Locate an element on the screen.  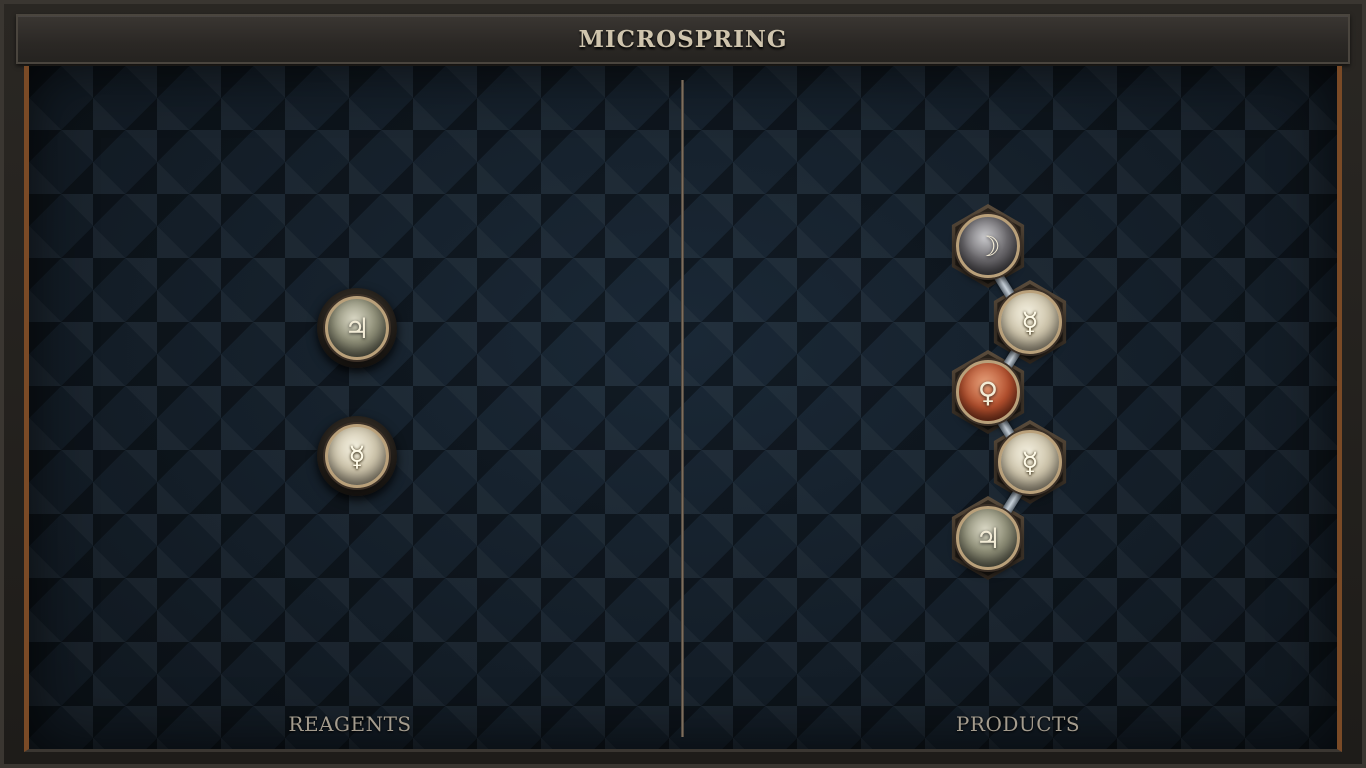
title-bar: MICROSPRING is located at coordinates (683, 39).